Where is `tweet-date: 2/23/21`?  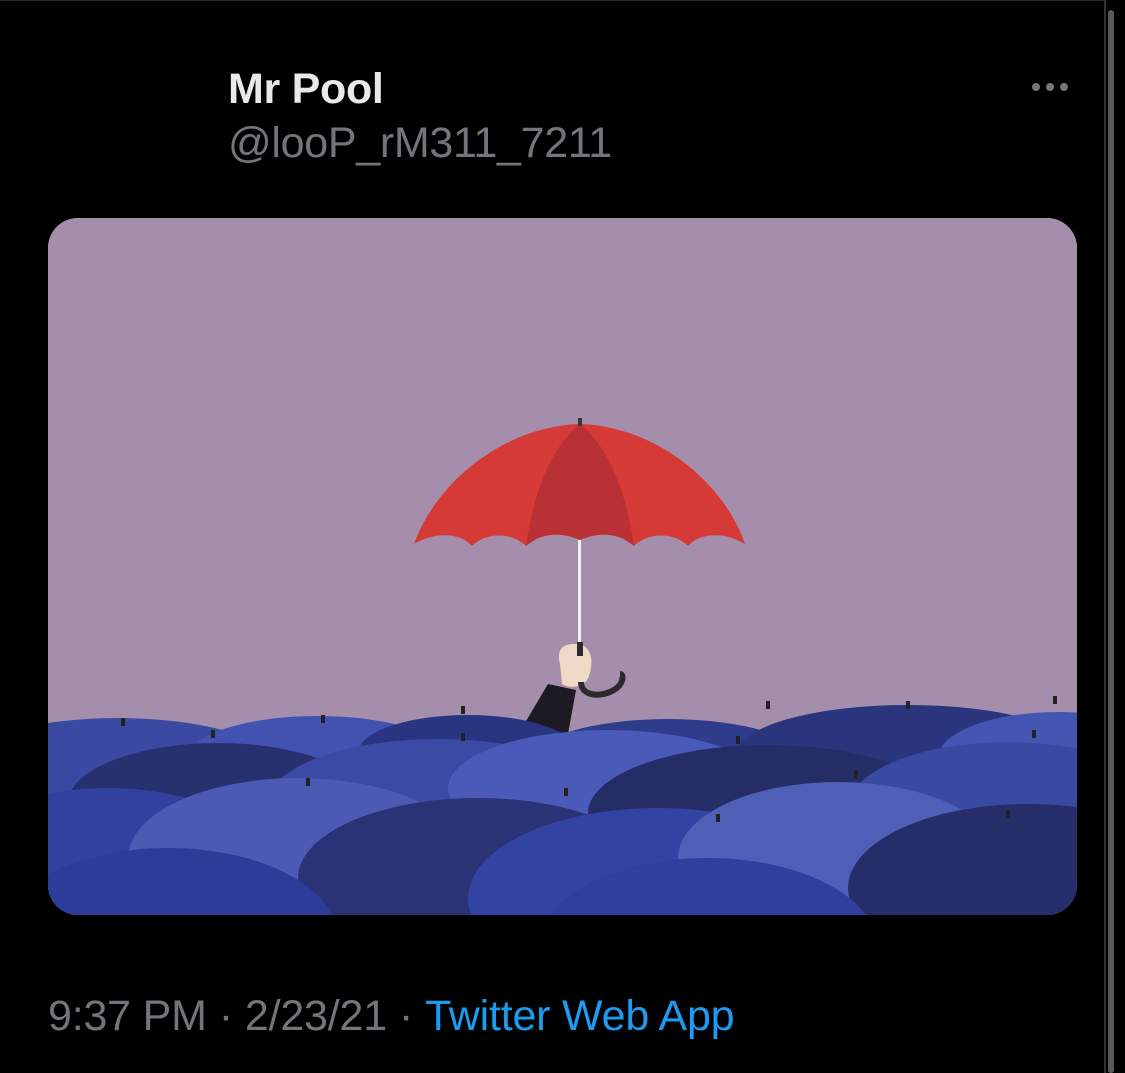
tweet-date: 2/23/21 is located at coordinates (316, 1016).